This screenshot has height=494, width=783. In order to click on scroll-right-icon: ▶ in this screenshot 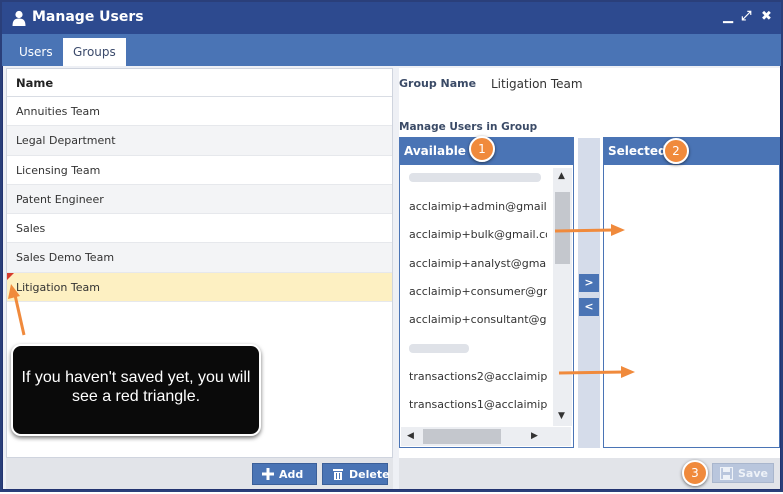, I will do `click(534, 436)`.